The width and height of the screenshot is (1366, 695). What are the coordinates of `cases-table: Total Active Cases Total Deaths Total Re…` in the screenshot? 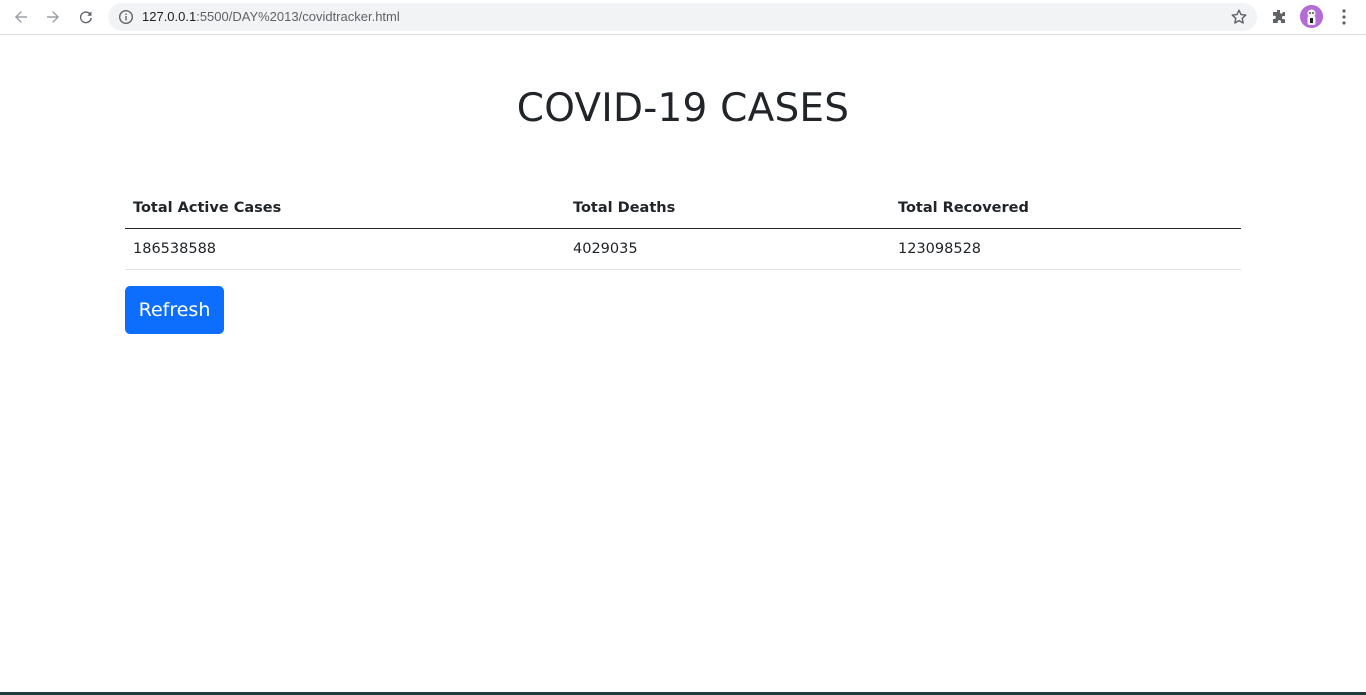 It's located at (683, 229).